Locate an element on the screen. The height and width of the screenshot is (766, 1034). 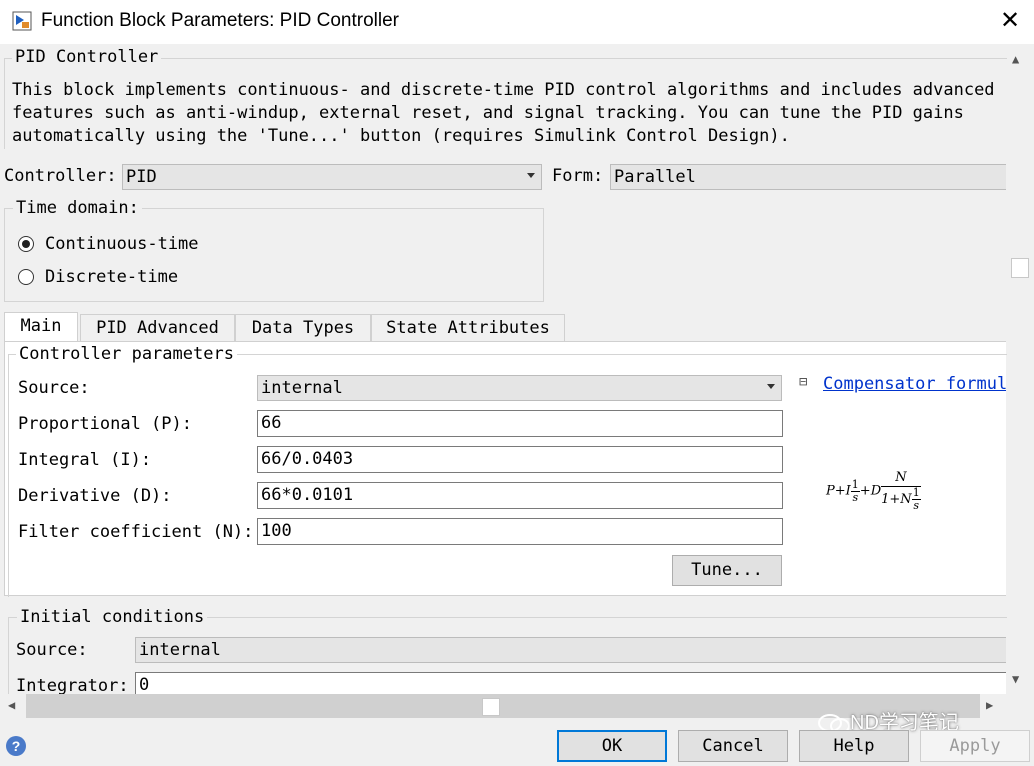
initial-conditions-legend: Initial conditions is located at coordinates (112, 617).